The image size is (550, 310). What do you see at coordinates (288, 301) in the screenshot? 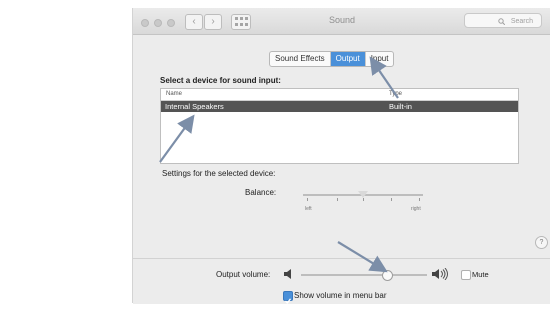
I see `checkmark-icon` at bounding box center [288, 301].